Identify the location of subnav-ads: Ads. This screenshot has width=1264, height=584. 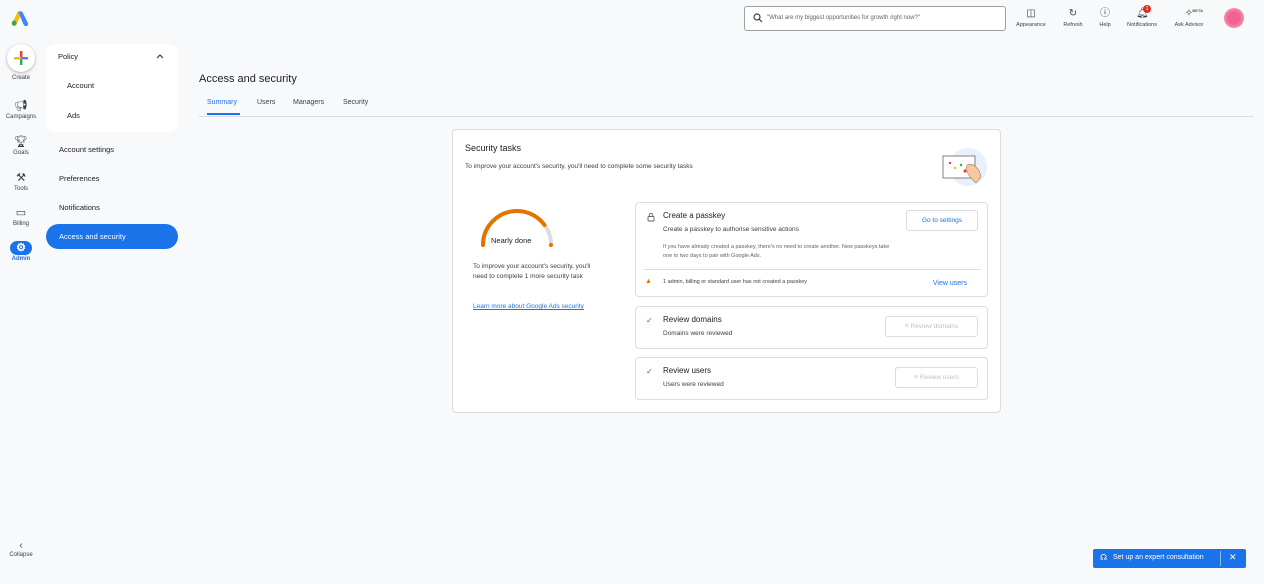
(73, 115).